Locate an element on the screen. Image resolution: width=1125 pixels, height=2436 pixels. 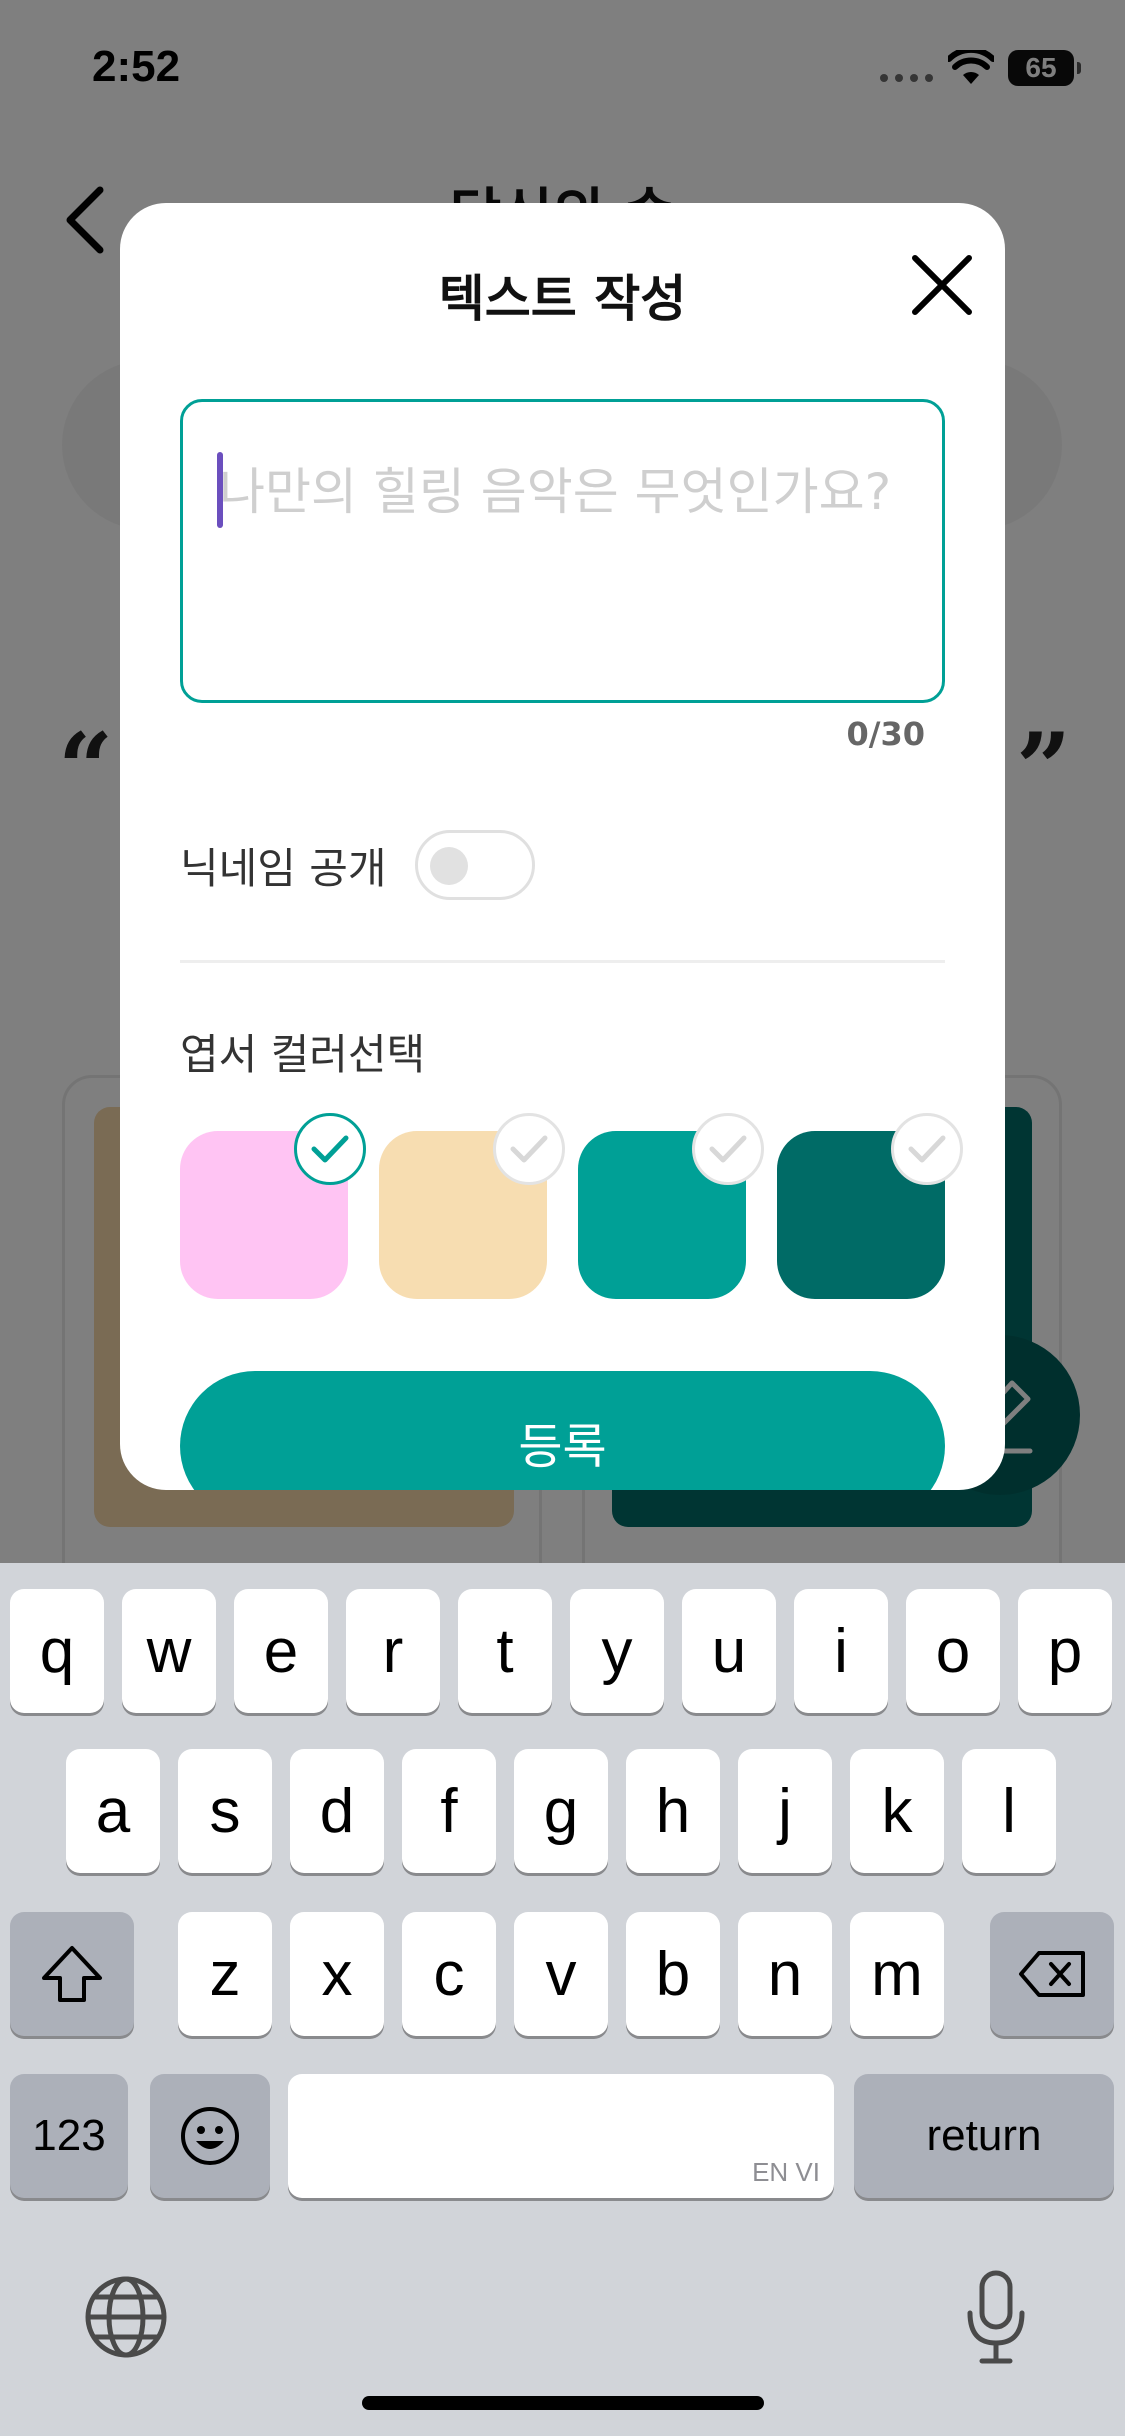
key-w: w is located at coordinates (169, 1651).